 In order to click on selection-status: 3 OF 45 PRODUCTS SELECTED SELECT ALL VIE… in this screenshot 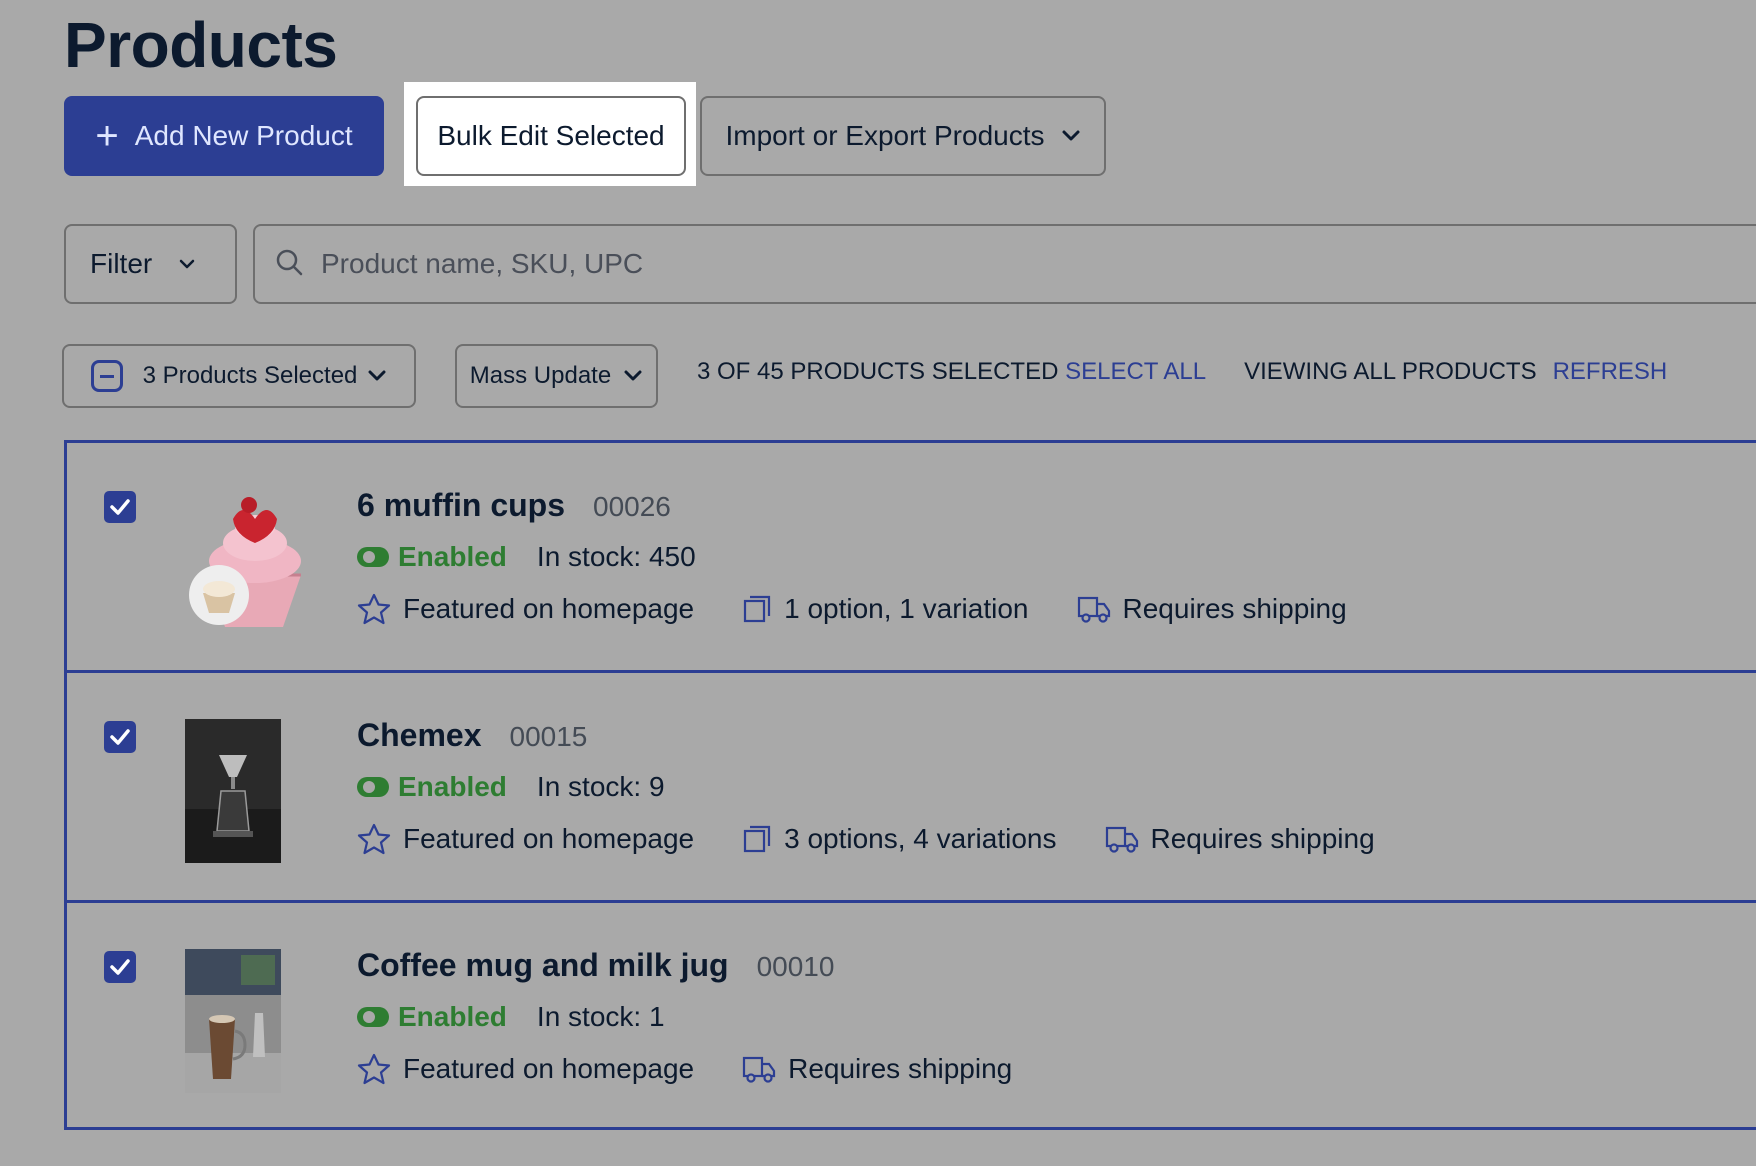, I will do `click(1182, 372)`.